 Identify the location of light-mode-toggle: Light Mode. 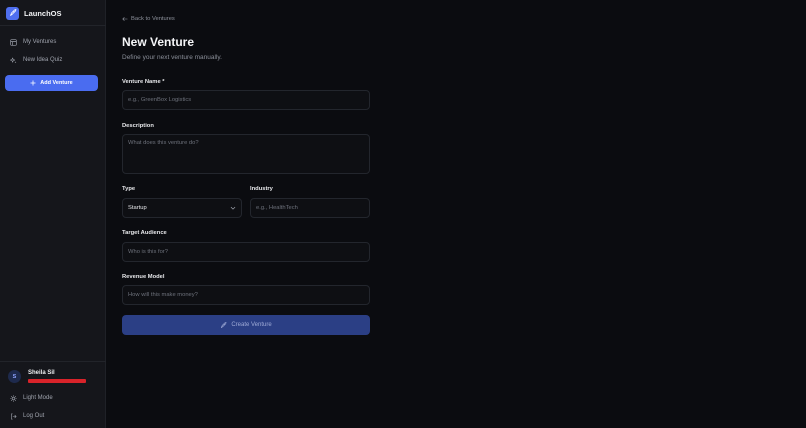
(31, 398).